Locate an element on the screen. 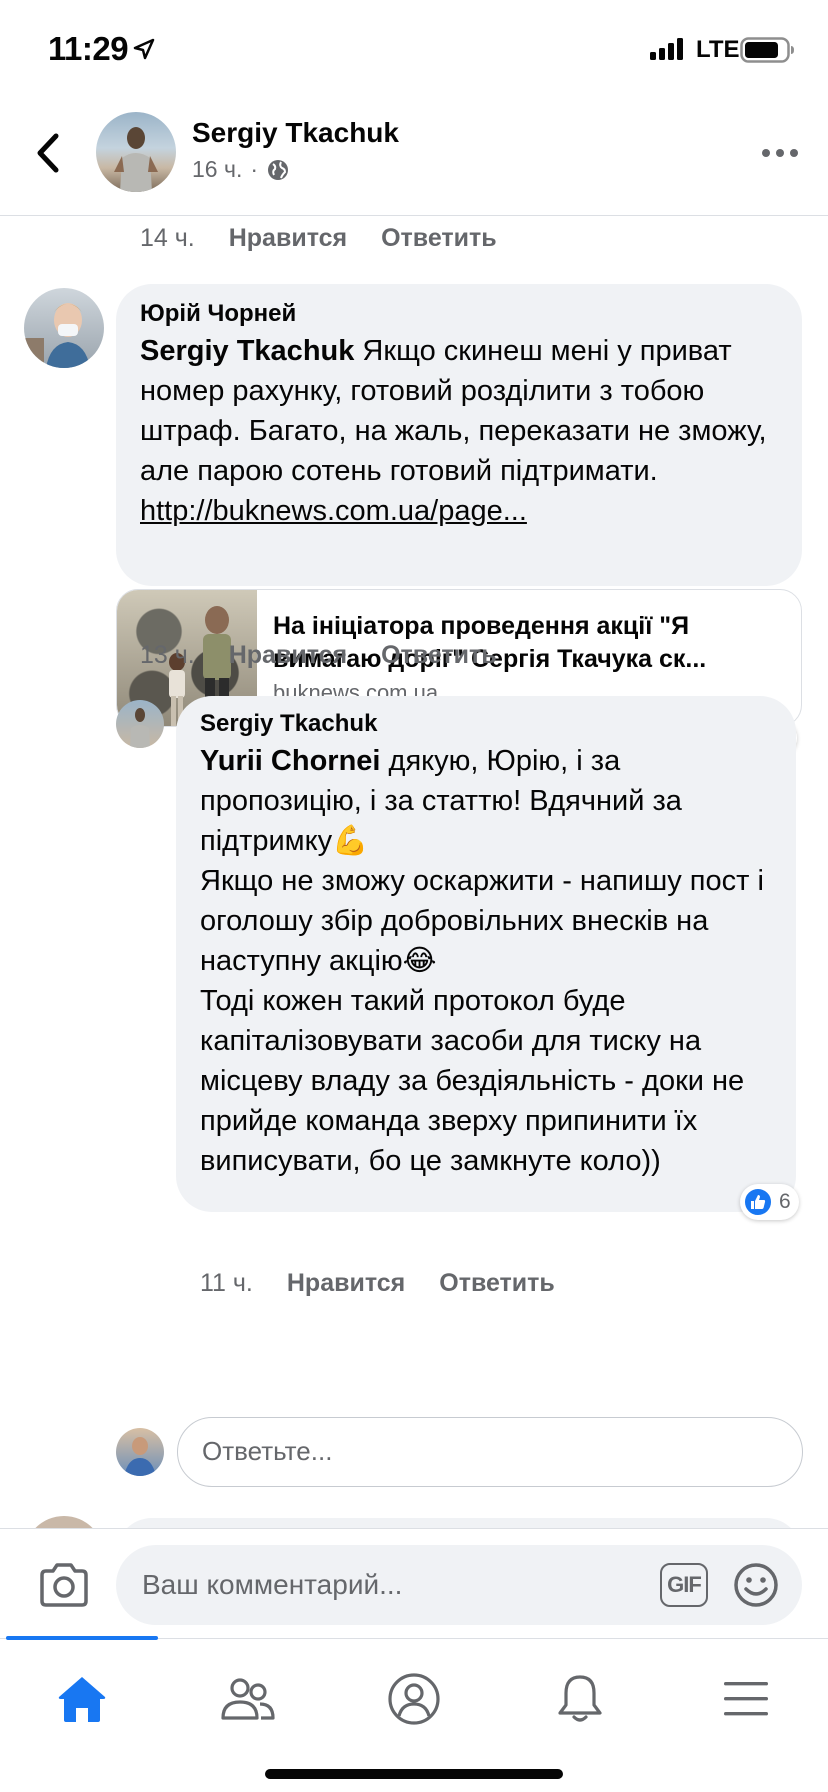  status-bar: 11:29 LTE is located at coordinates (414, 50).